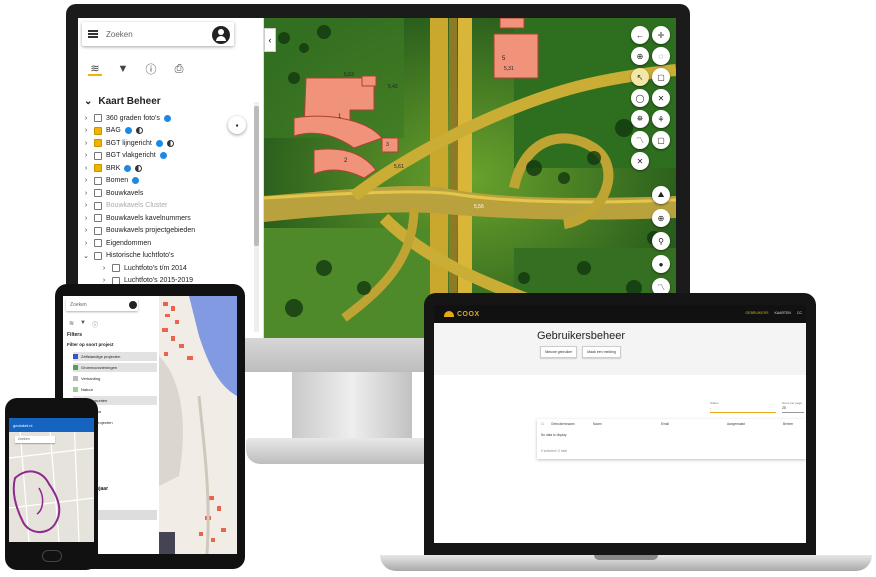  What do you see at coordinates (167, 243) in the screenshot?
I see `layer-row: › Eigendommen` at bounding box center [167, 243].